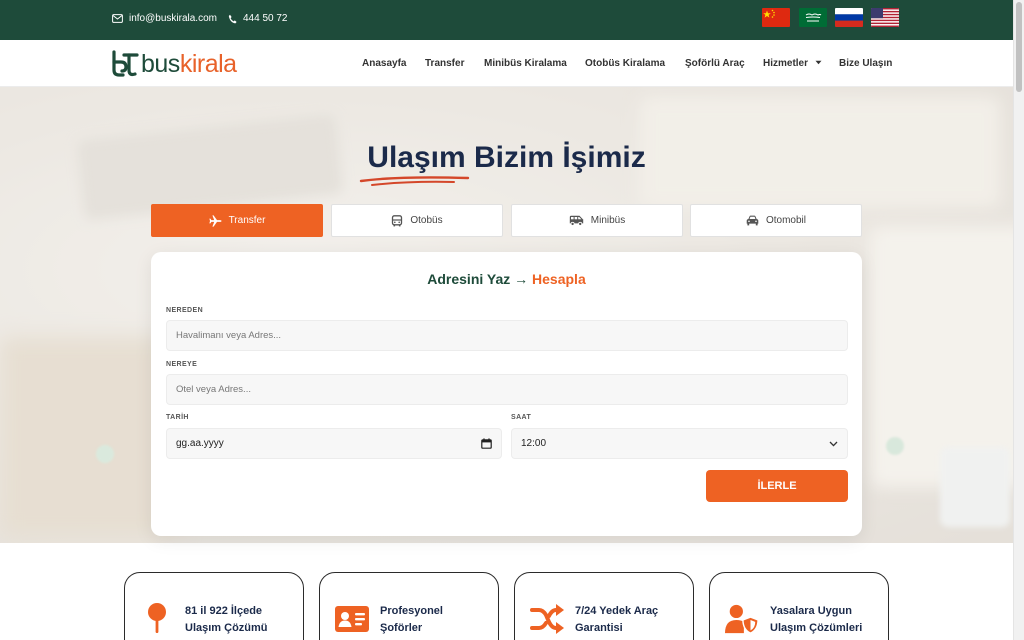  I want to click on calendar-icon, so click(486, 443).